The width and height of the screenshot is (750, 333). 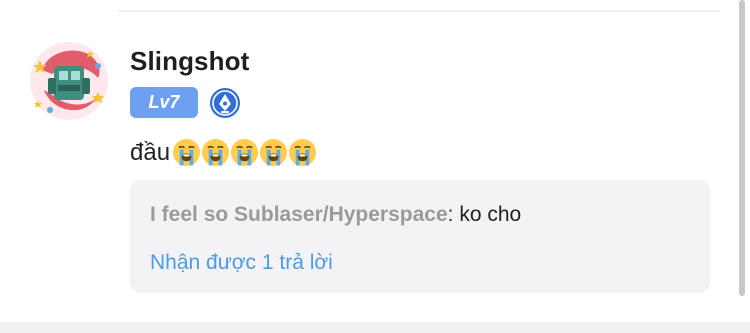 I want to click on username: Slingshot, so click(x=189, y=61).